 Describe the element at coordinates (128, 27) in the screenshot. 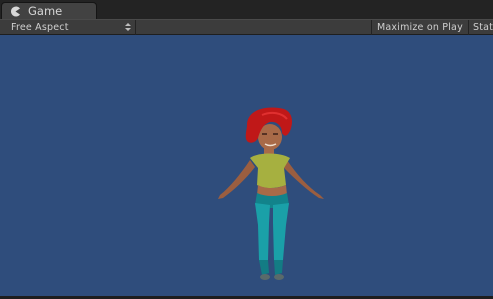

I see `updown-arrows-icon` at that location.